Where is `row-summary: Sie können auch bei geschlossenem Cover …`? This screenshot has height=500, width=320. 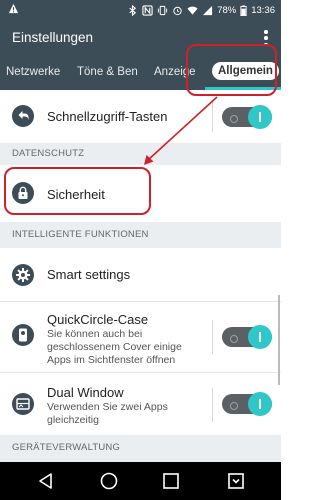
row-summary: Sie können auch bei geschlossenem Cover … is located at coordinates (114, 347).